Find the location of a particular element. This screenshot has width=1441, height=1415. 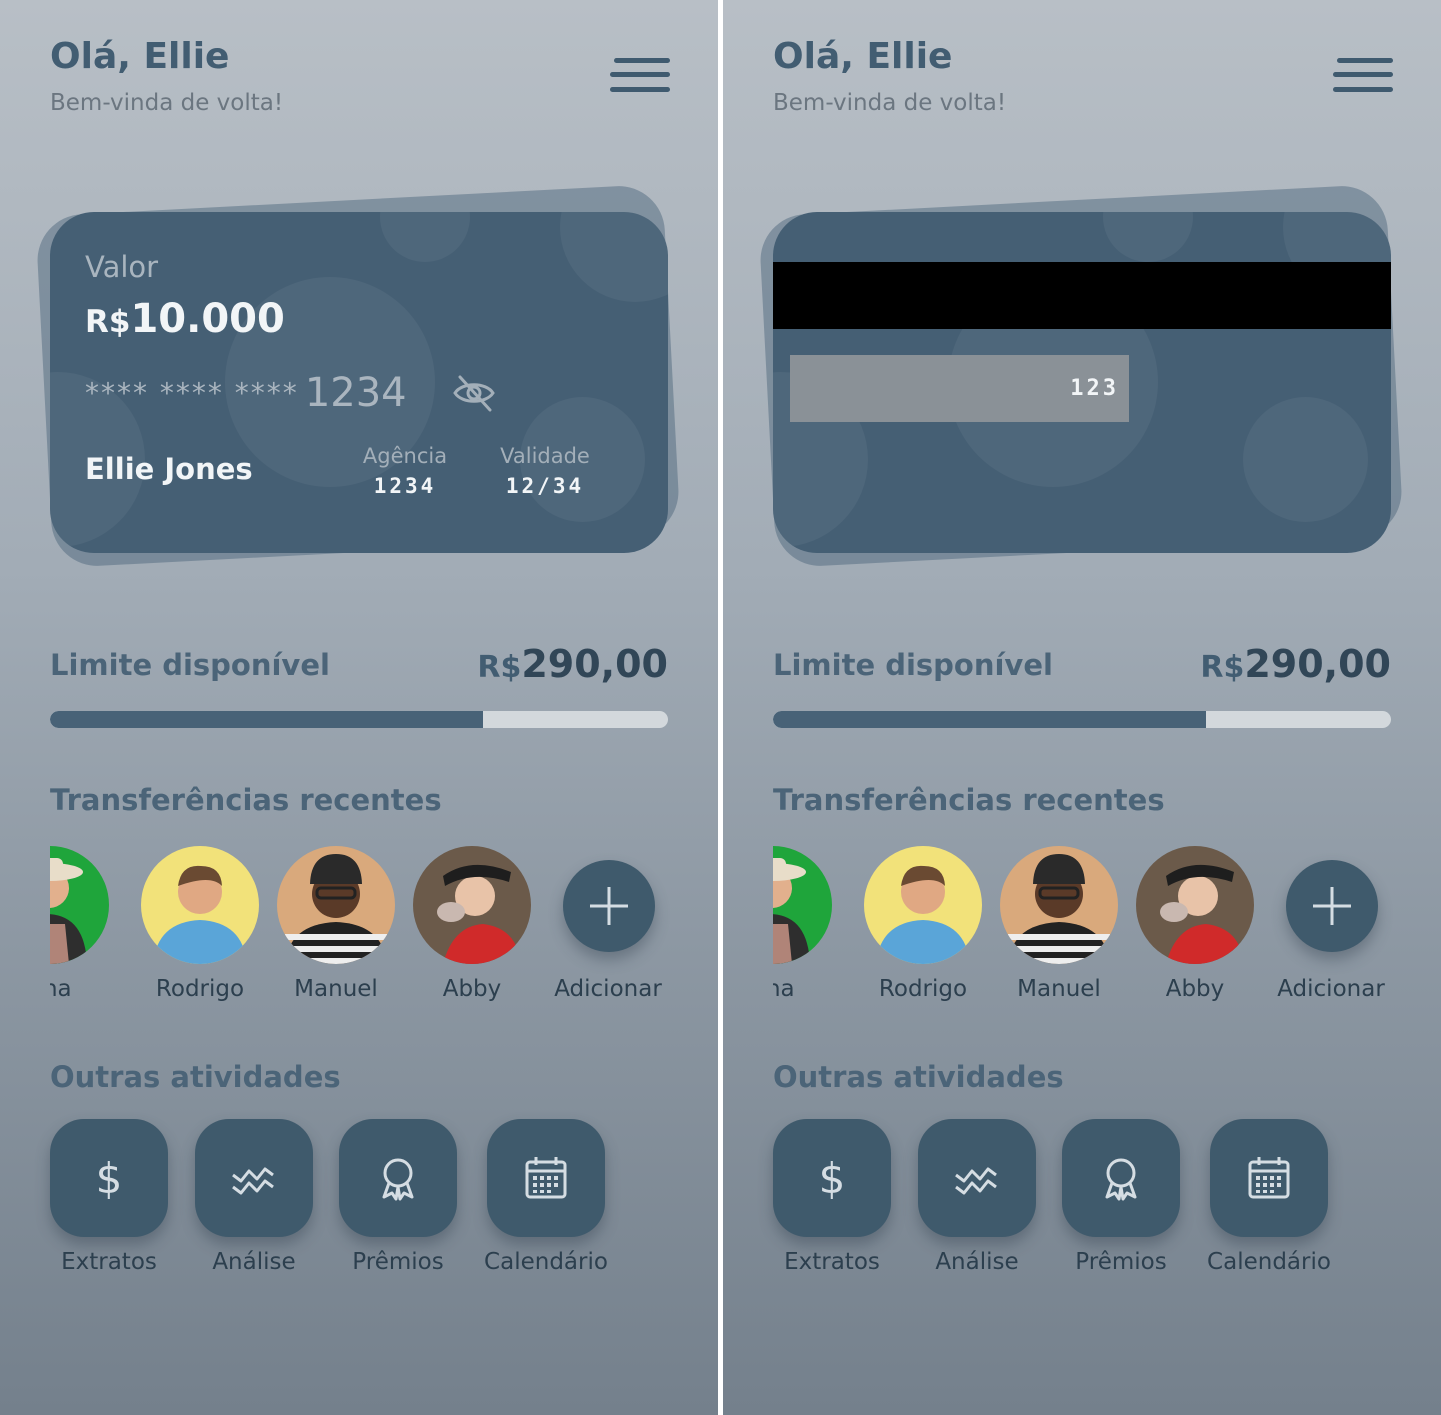

card-value-label: Valor is located at coordinates (122, 267).